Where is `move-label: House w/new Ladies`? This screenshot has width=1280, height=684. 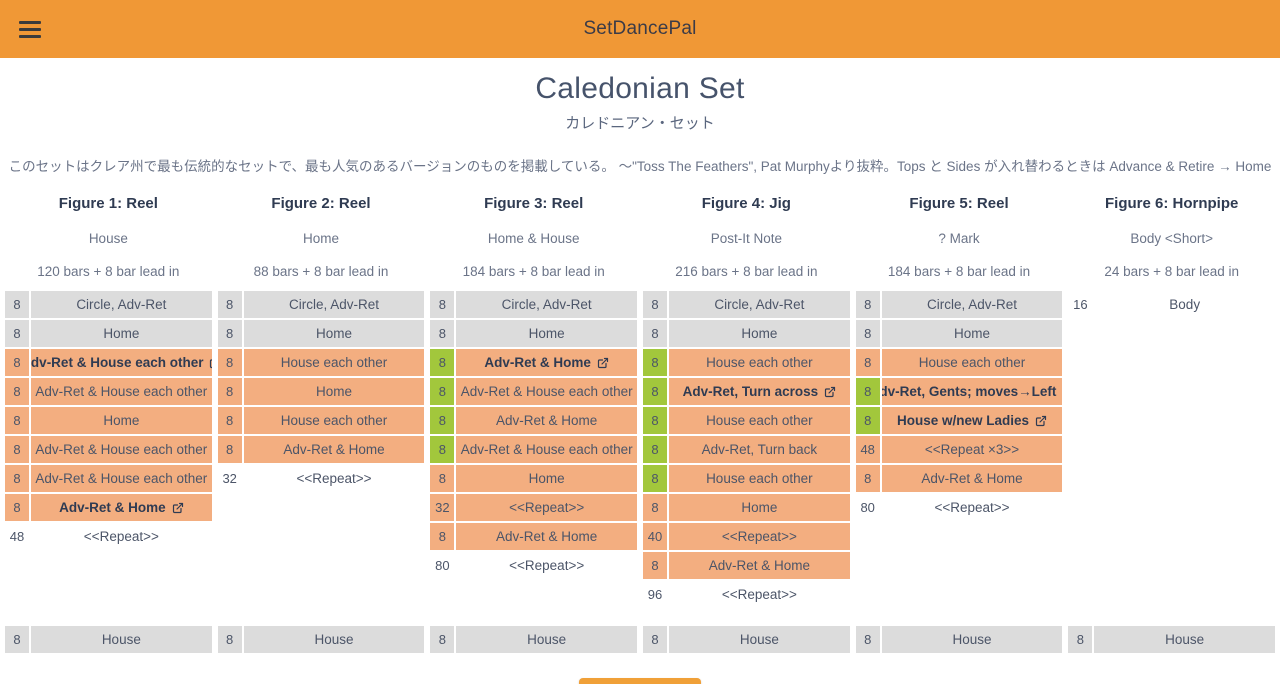 move-label: House w/new Ladies is located at coordinates (972, 420).